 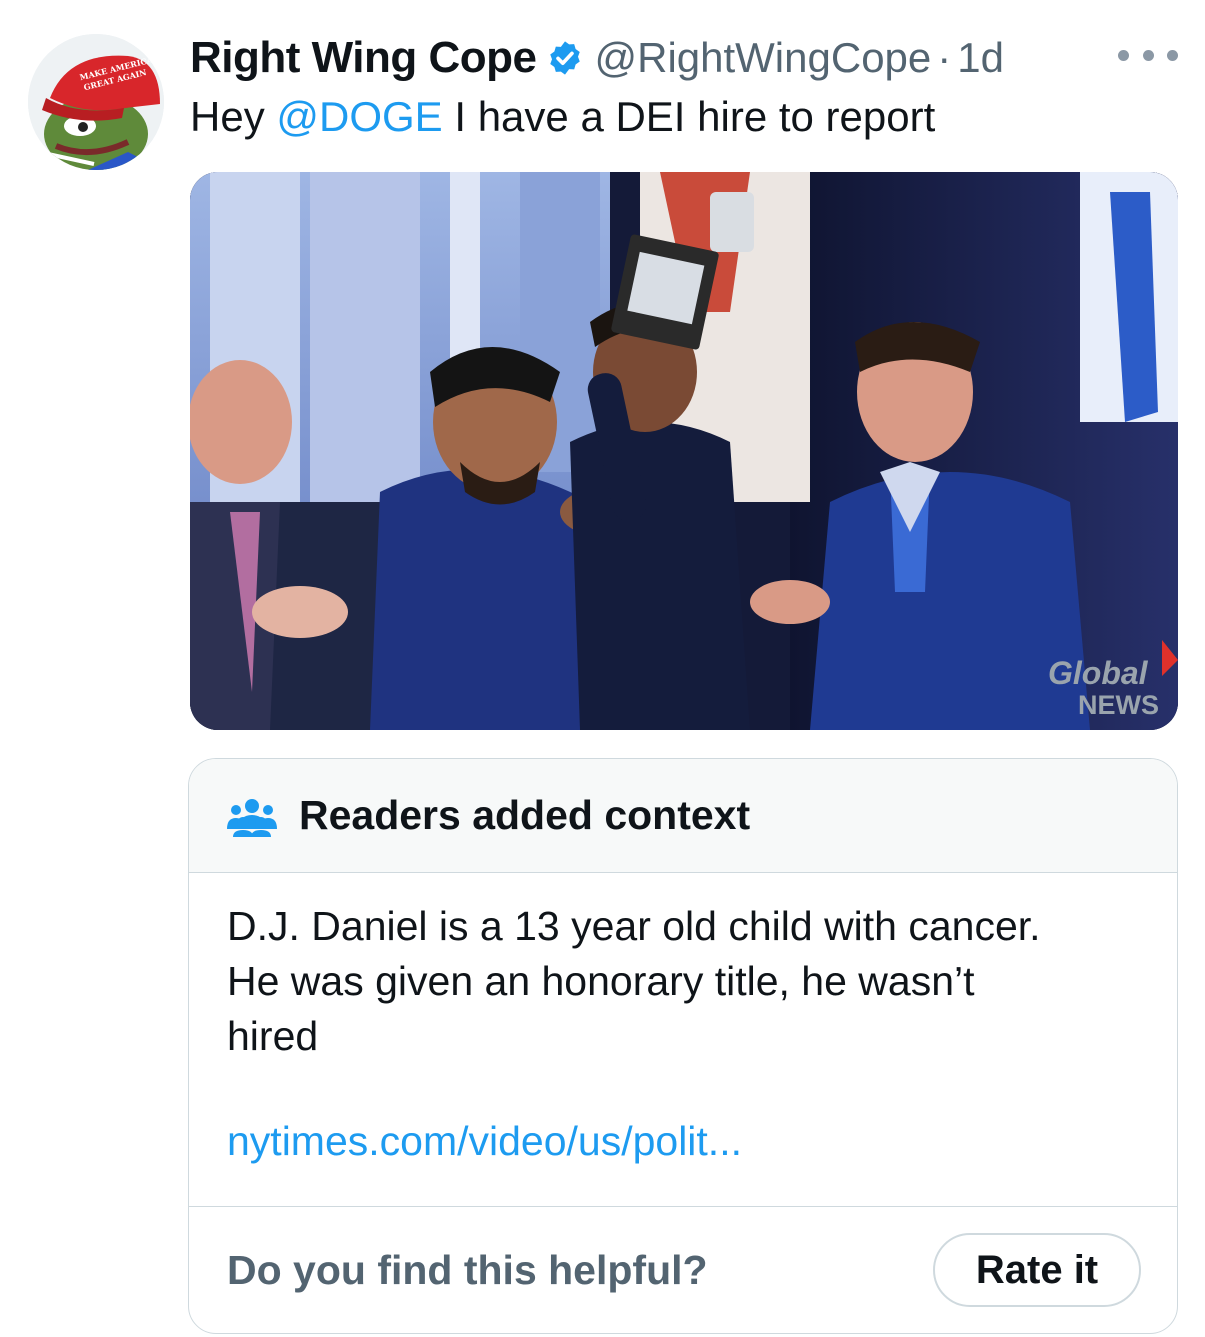 I want to click on avatar: MAKE AMERICA GREAT AGAIN, so click(x=96, y=102).